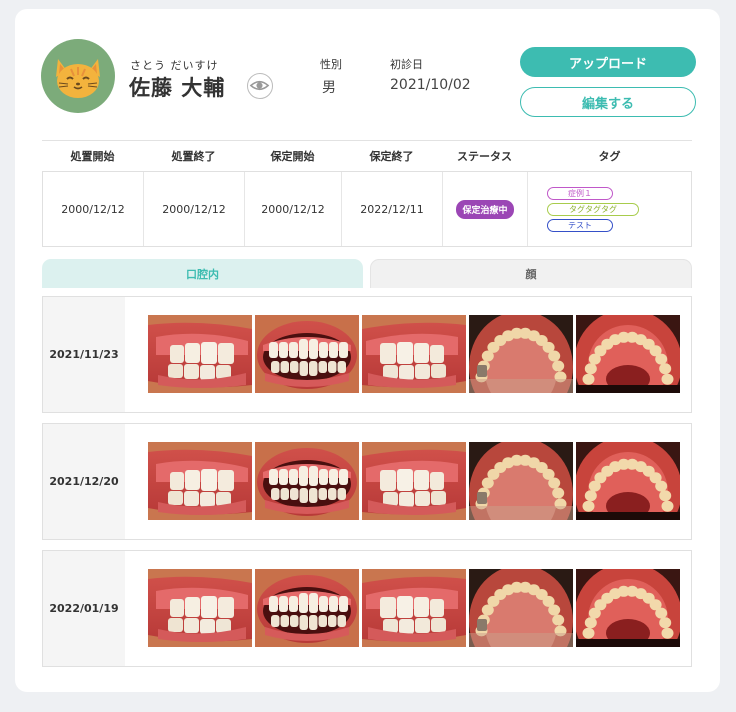 This screenshot has width=736, height=712. I want to click on tab-intraoral: 口腔内, so click(202, 273).